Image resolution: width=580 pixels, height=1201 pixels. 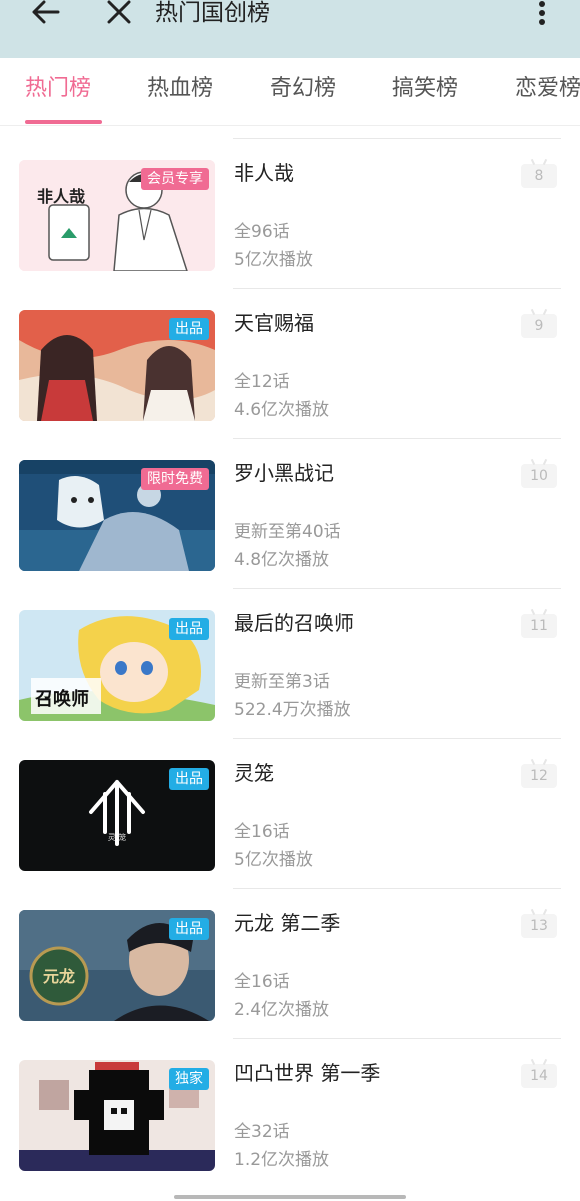 I want to click on more-vertical-icon, so click(x=542, y=15).